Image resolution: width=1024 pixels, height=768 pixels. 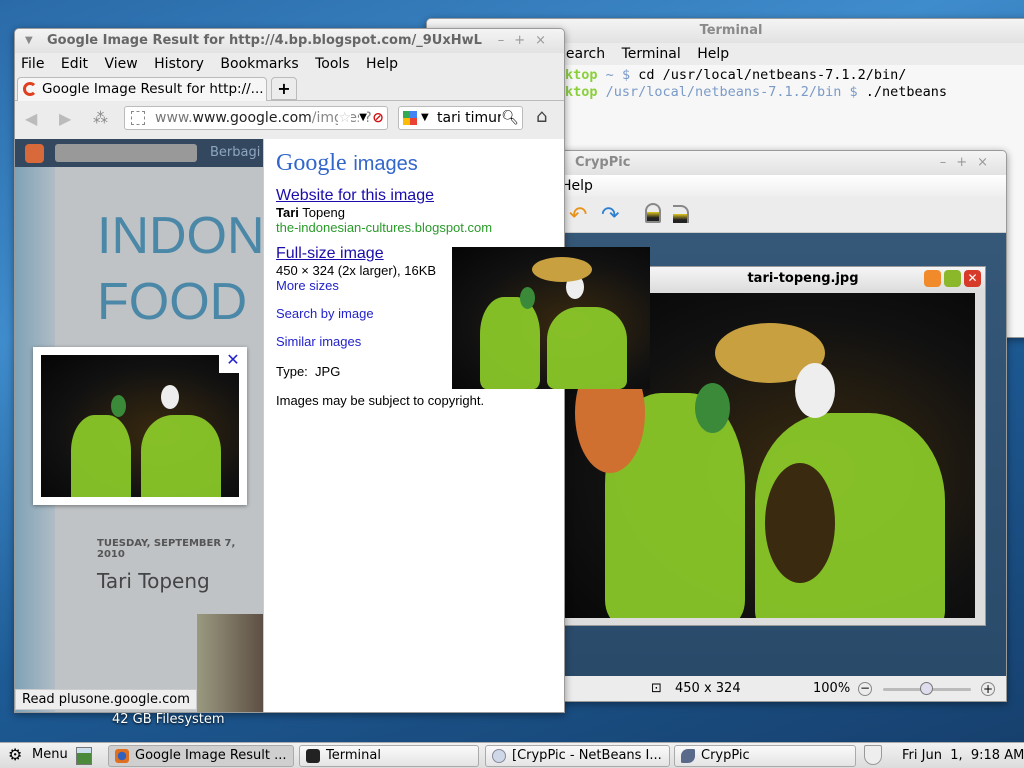 I want to click on back-icon: ◀, so click(x=31, y=118).